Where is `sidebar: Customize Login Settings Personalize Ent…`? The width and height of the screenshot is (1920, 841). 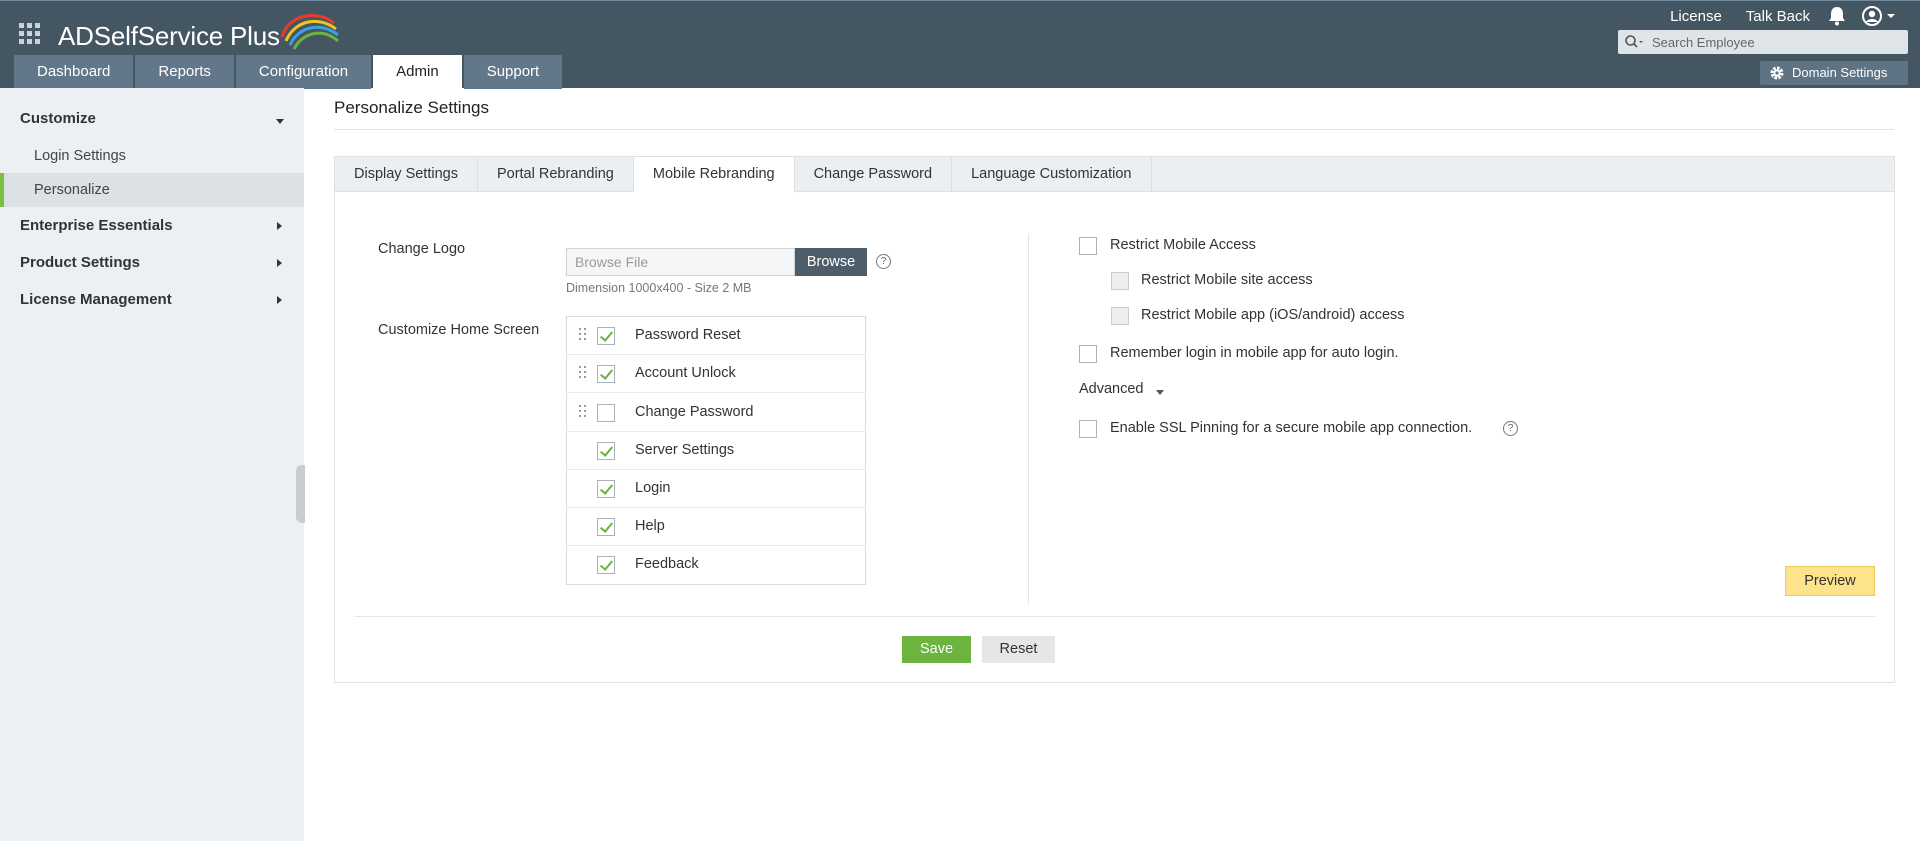 sidebar: Customize Login Settings Personalize Ent… is located at coordinates (152, 464).